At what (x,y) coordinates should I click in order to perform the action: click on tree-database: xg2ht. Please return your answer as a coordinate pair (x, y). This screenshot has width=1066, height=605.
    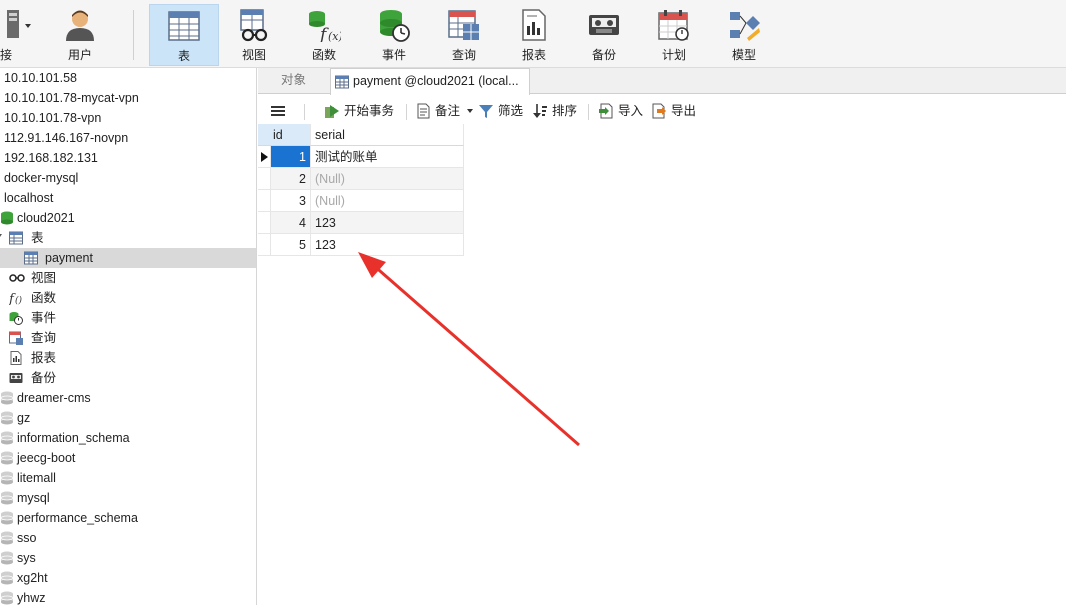
    Looking at the image, I should click on (128, 578).